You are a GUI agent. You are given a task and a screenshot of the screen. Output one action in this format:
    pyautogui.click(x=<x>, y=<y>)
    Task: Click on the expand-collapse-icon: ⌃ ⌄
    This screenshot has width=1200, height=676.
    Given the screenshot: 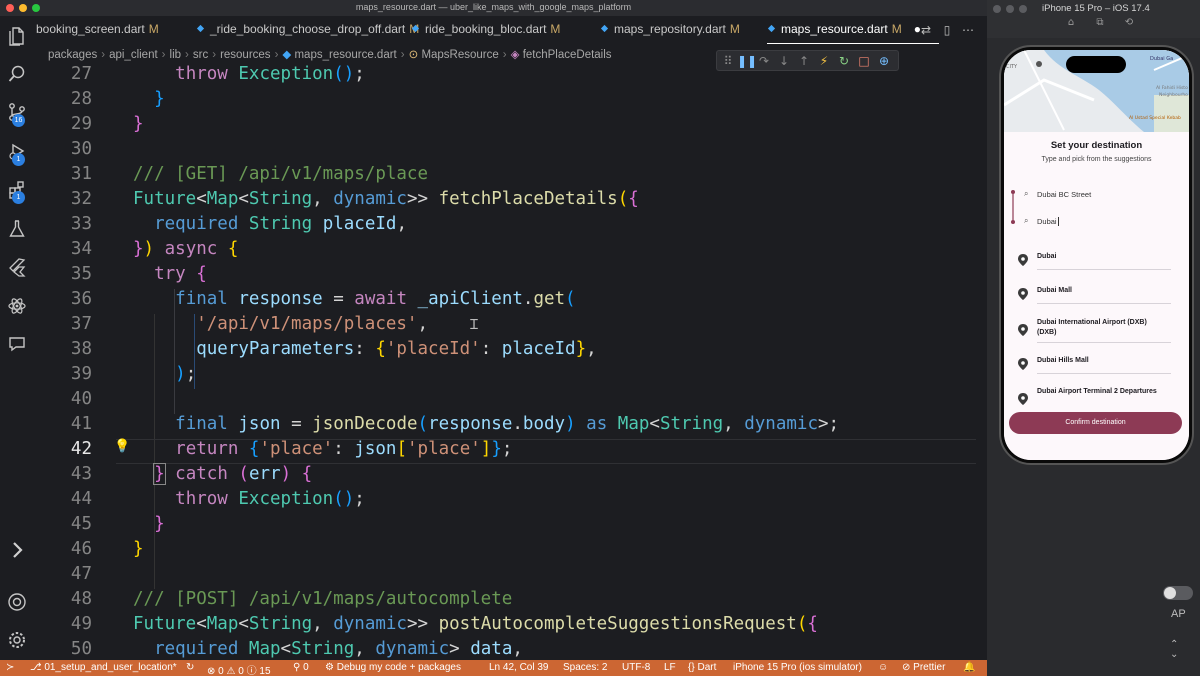 What is the action you would take?
    pyautogui.click(x=1174, y=650)
    